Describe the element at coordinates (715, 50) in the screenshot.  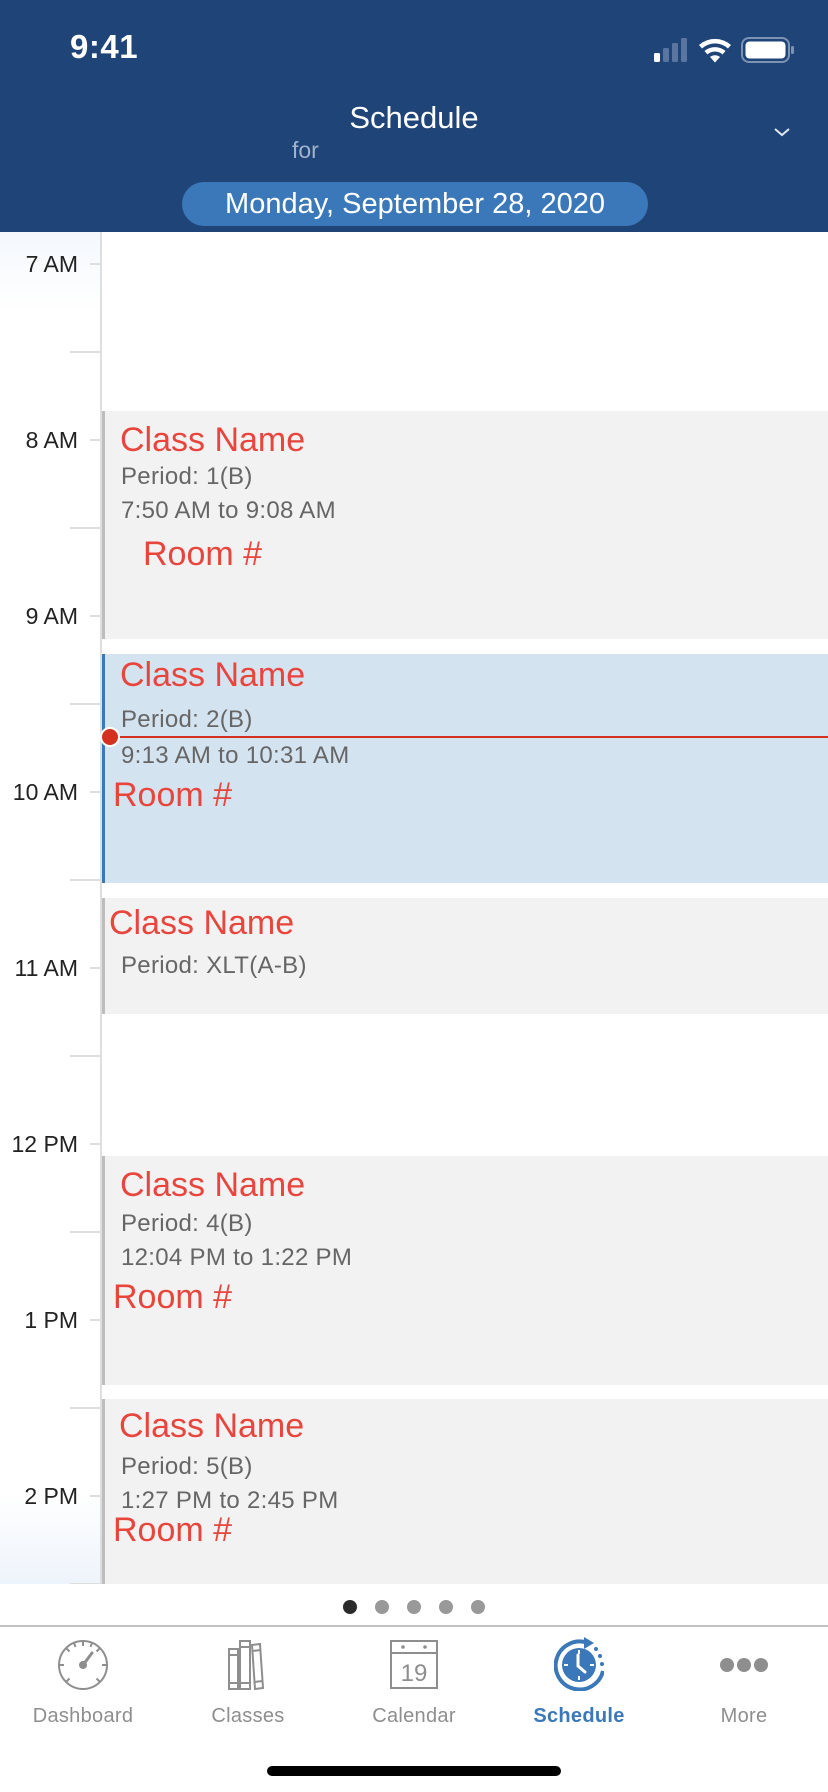
I see `wifi-icon` at that location.